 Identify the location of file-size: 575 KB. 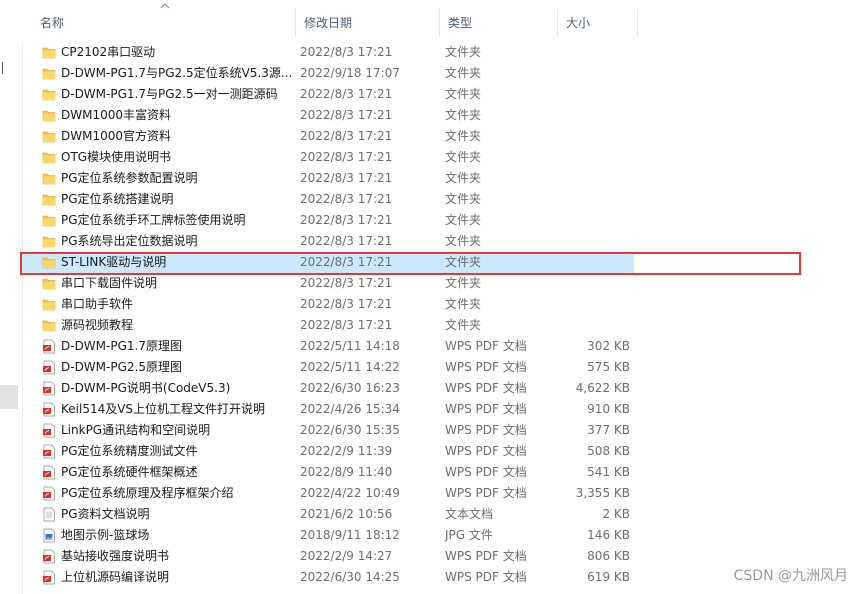
(608, 367).